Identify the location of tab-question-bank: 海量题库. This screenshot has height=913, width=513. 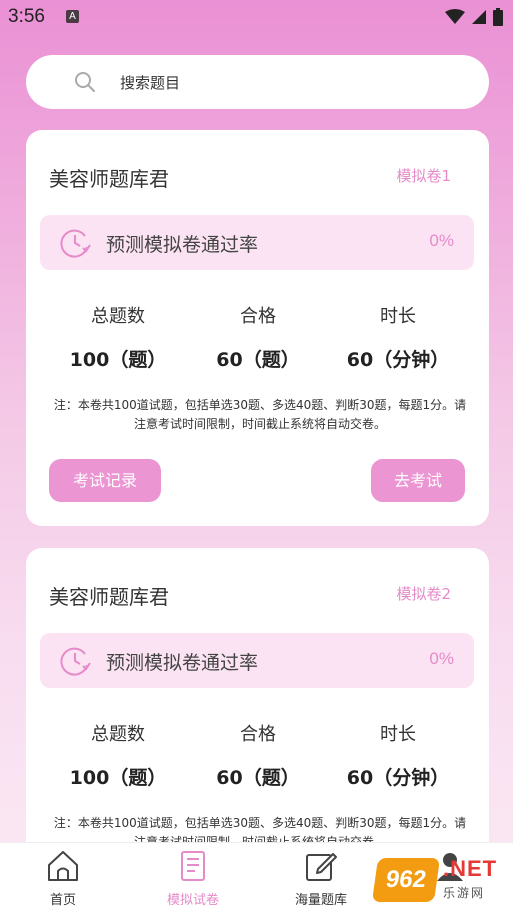
(321, 878).